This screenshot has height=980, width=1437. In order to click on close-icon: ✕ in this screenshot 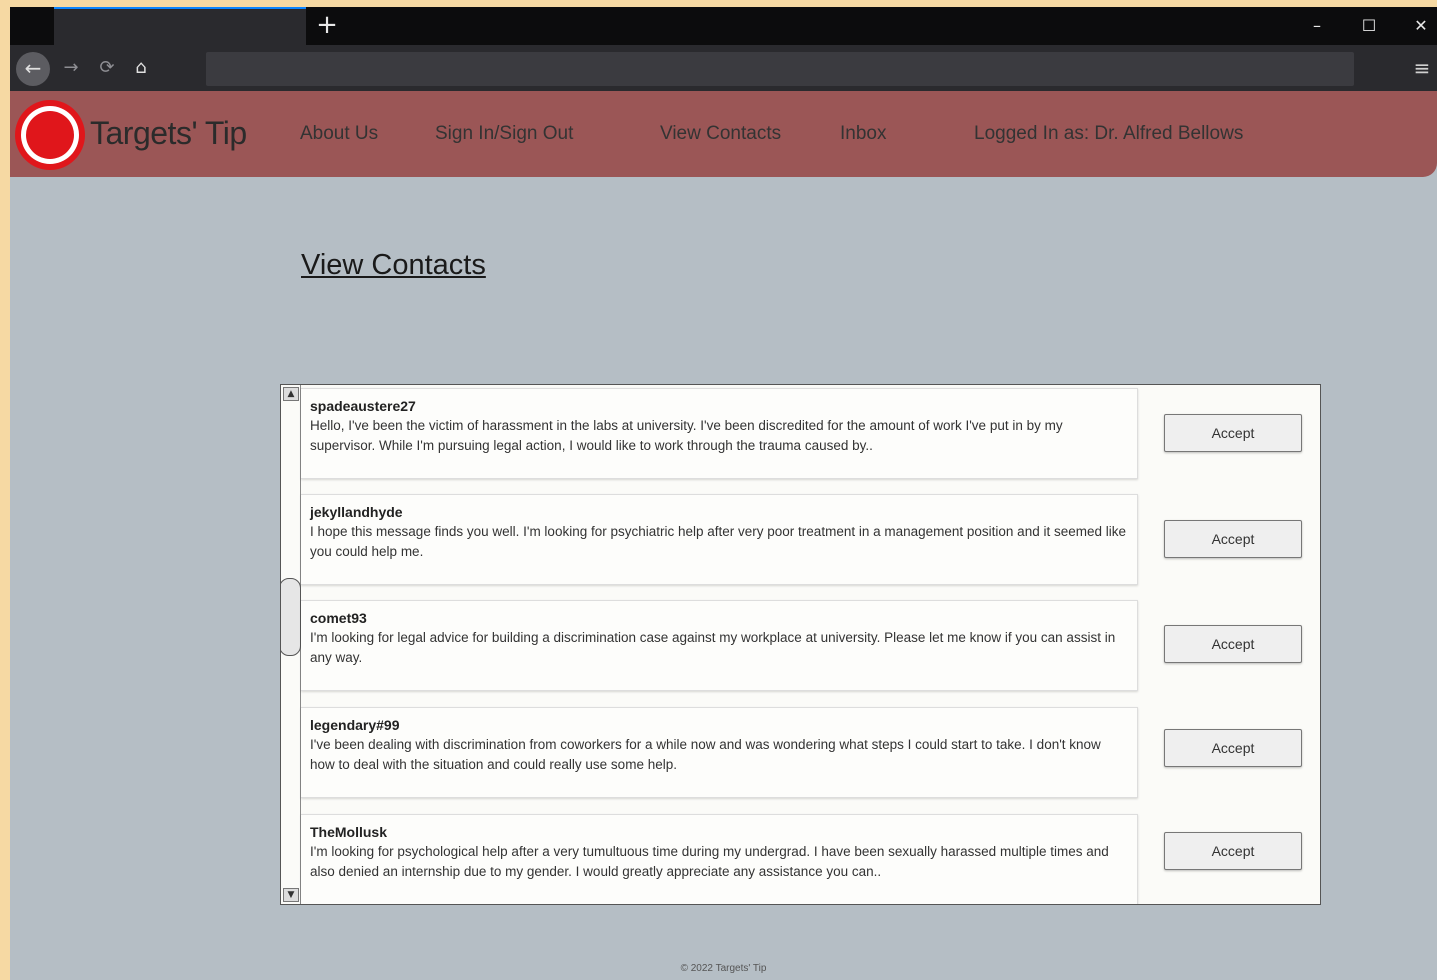, I will do `click(1421, 26)`.